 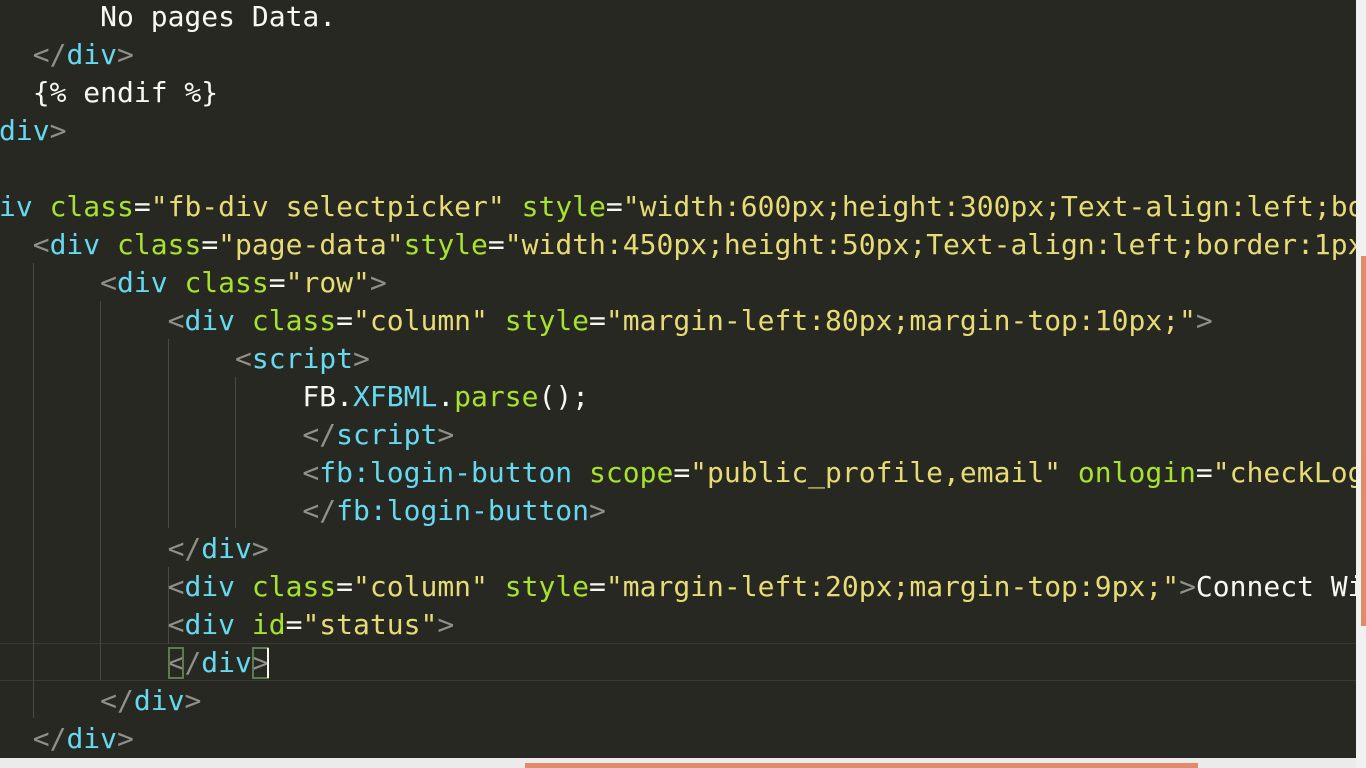 I want to click on code-token: "status", so click(x=370, y=624).